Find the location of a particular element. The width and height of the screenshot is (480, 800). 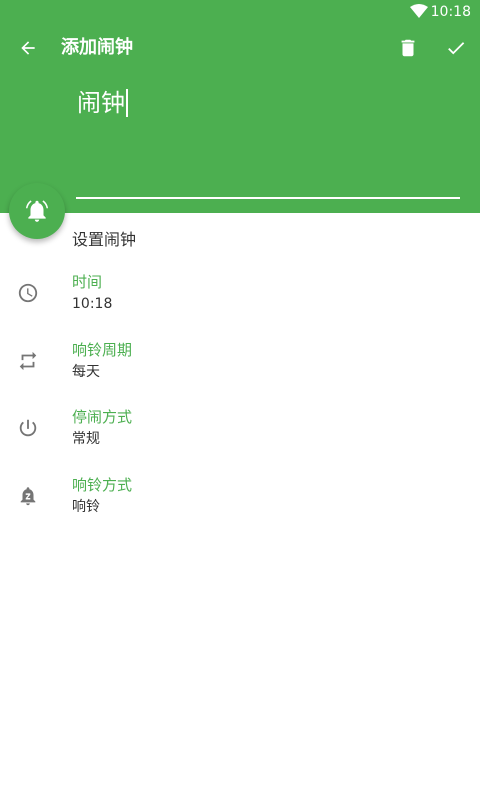

input-underline is located at coordinates (268, 198).